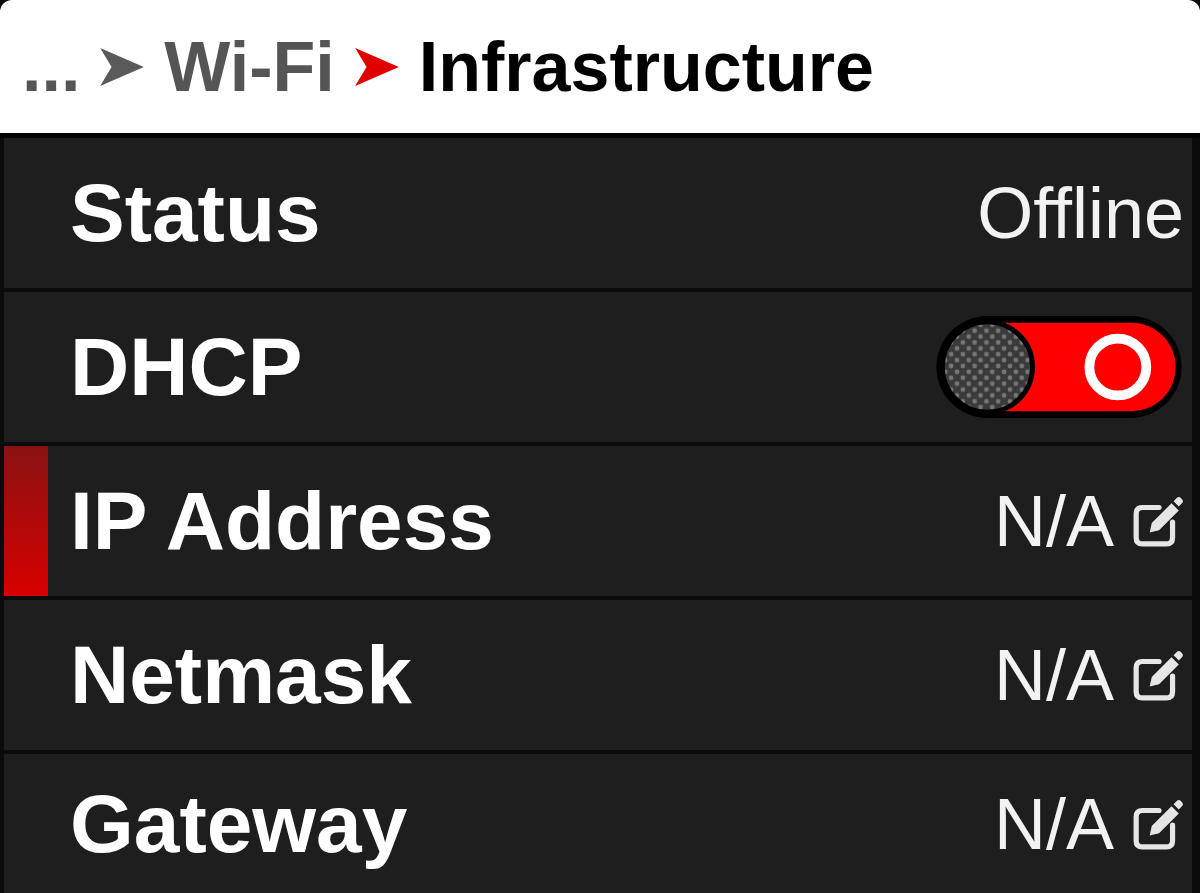 The image size is (1200, 893). Describe the element at coordinates (241, 675) in the screenshot. I see `setting-label: Netmask` at that location.